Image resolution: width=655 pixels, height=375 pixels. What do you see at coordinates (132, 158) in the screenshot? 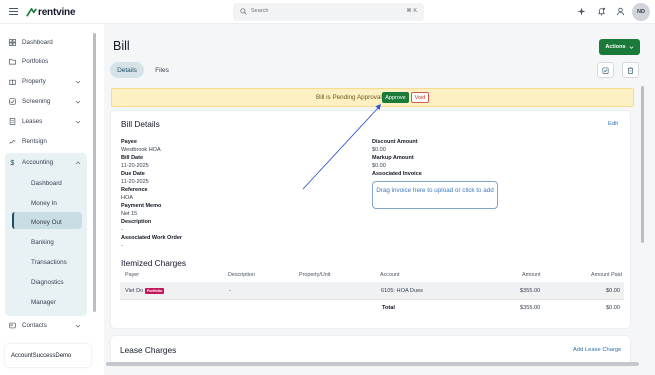
I see `bill-date-label: Bill Date` at bounding box center [132, 158].